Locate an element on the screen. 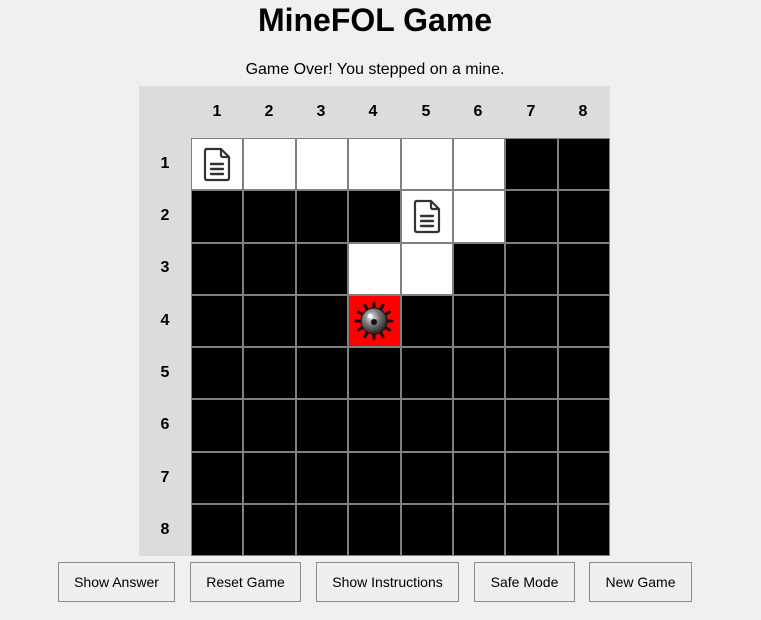 The width and height of the screenshot is (761, 620). mine-icon is located at coordinates (374, 321).